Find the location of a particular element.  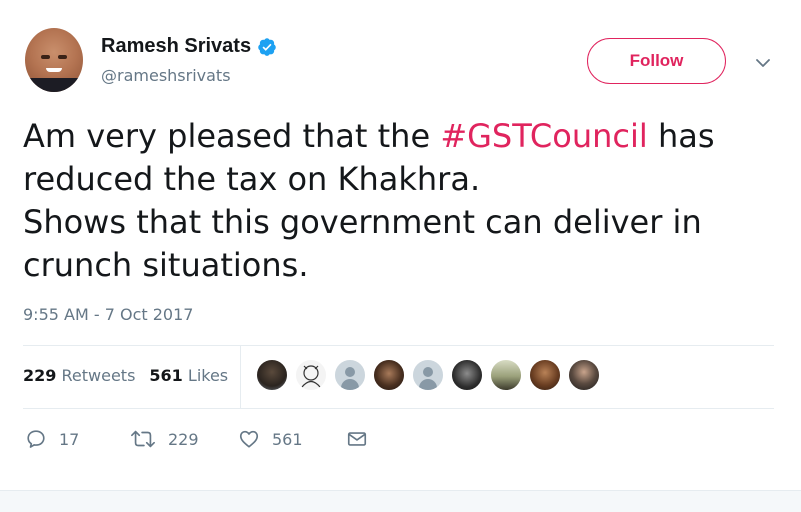

liker-avatars is located at coordinates (430, 375).